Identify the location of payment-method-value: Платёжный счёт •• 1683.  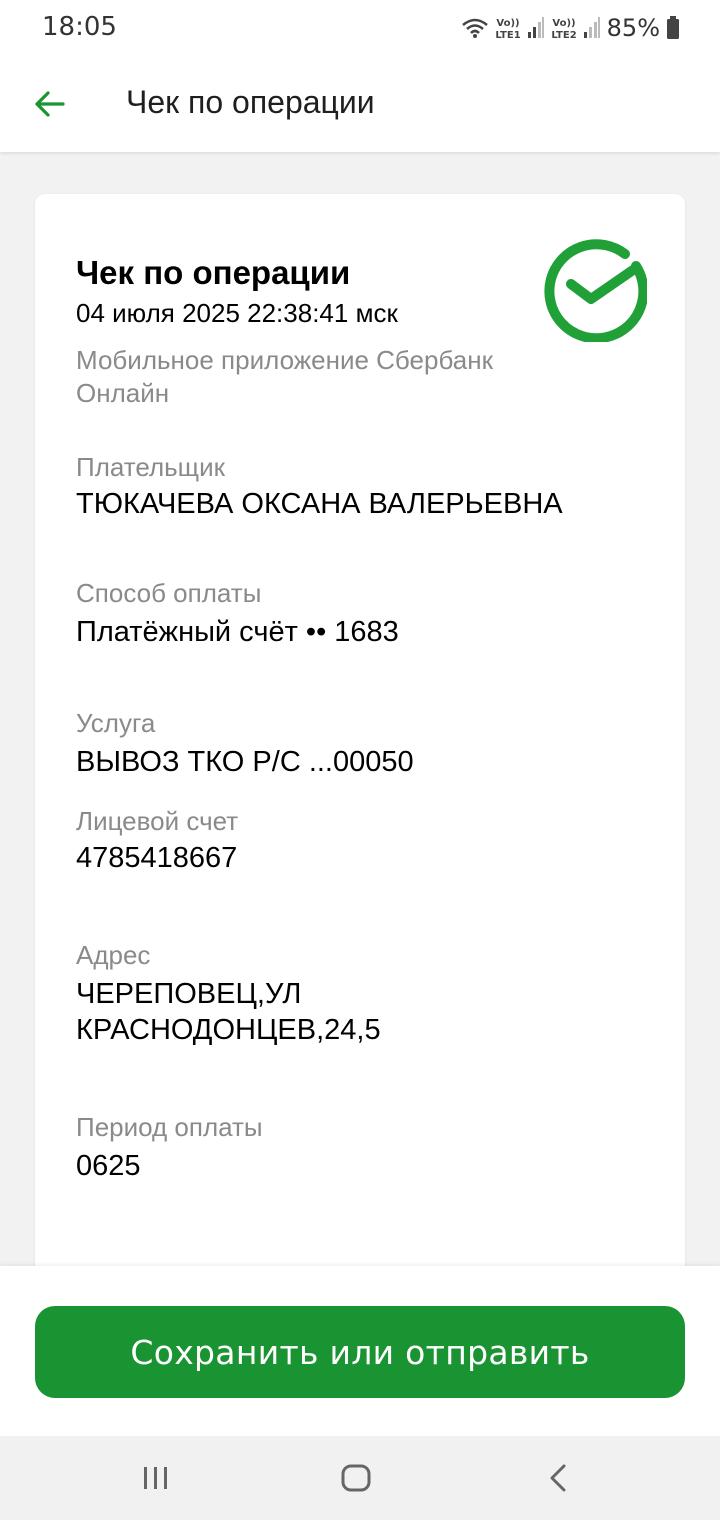
(237, 632).